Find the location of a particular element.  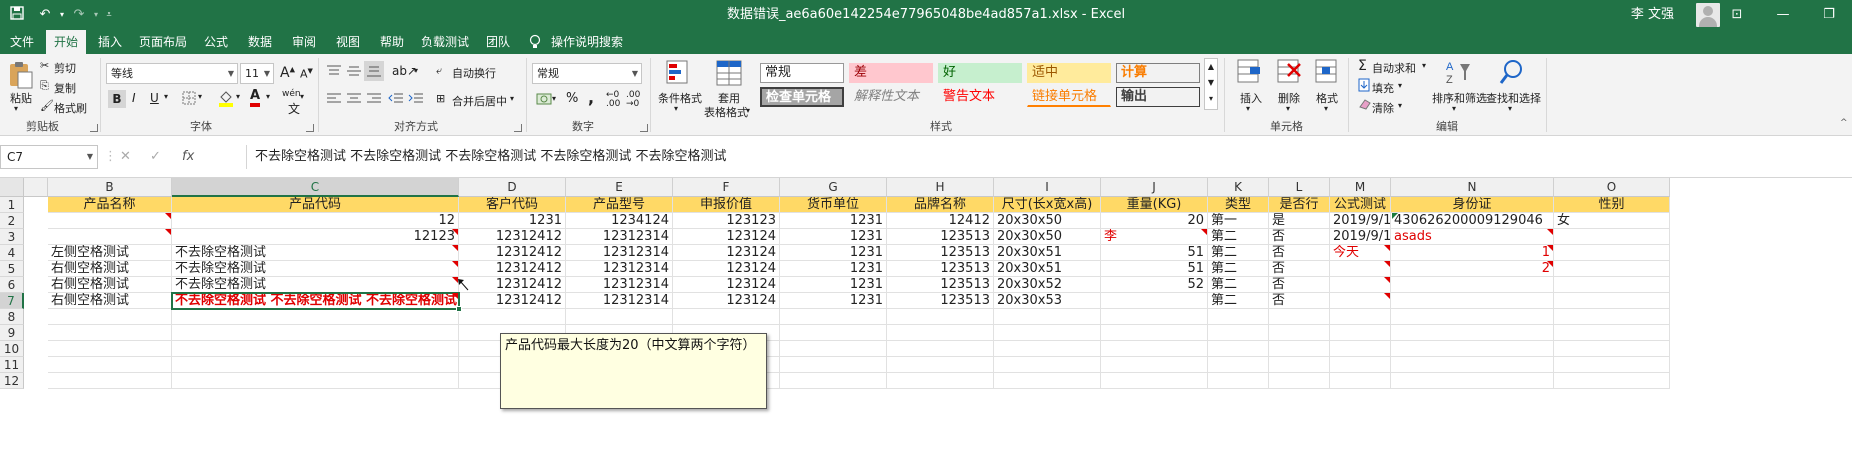

user-name: 李 文强 is located at coordinates (1652, 15).